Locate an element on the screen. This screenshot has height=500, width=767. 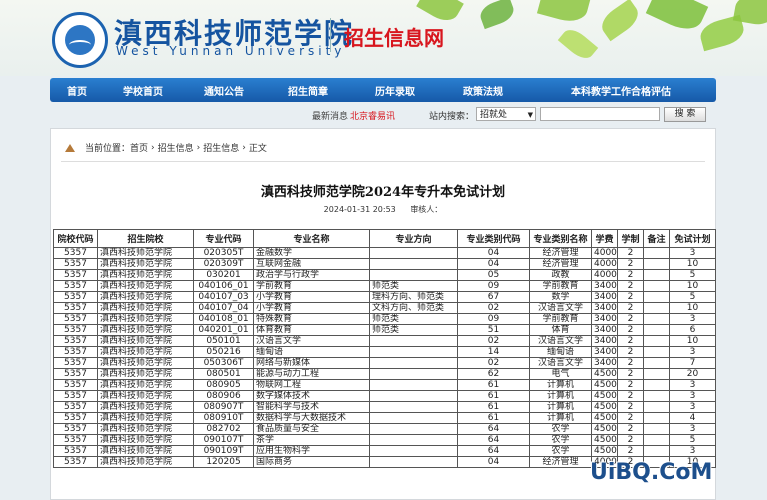
breadcrumb-home: 首页 is located at coordinates (139, 147).